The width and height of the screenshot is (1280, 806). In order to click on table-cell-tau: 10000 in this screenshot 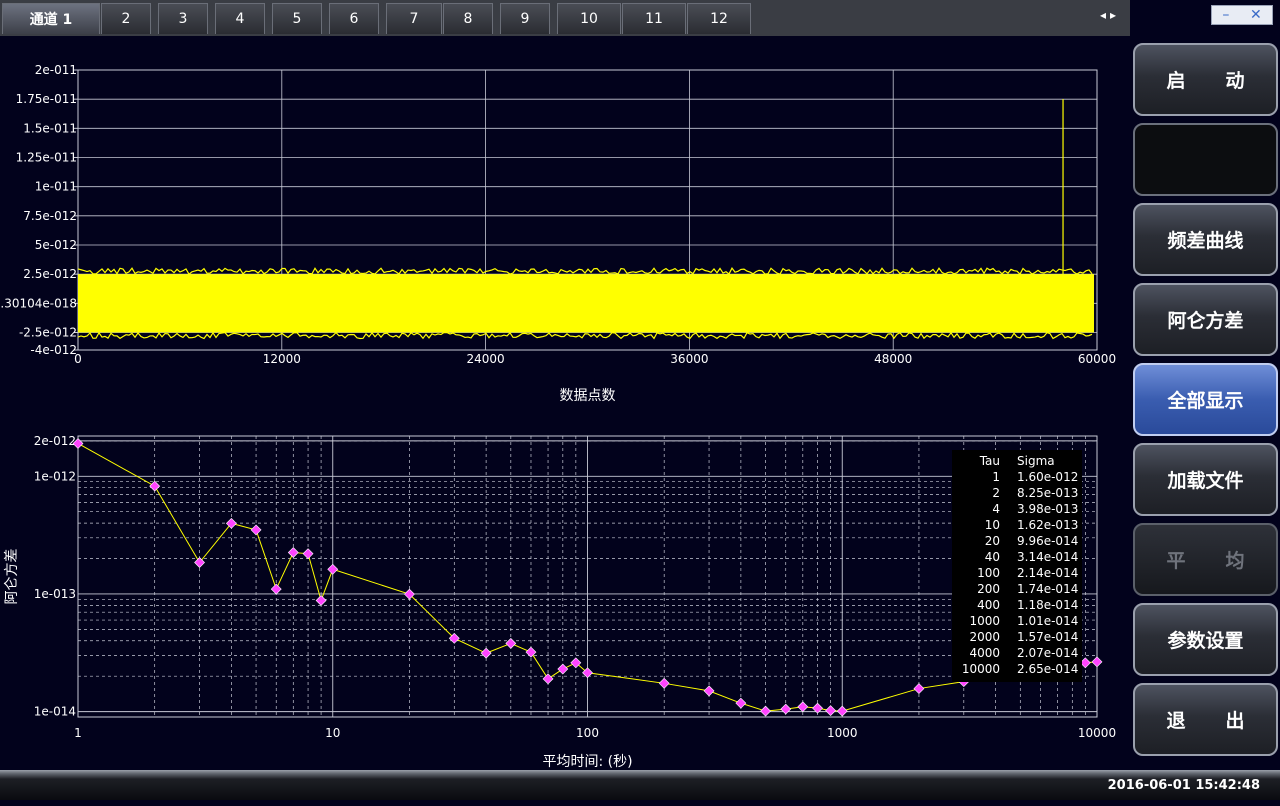, I will do `click(981, 669)`.